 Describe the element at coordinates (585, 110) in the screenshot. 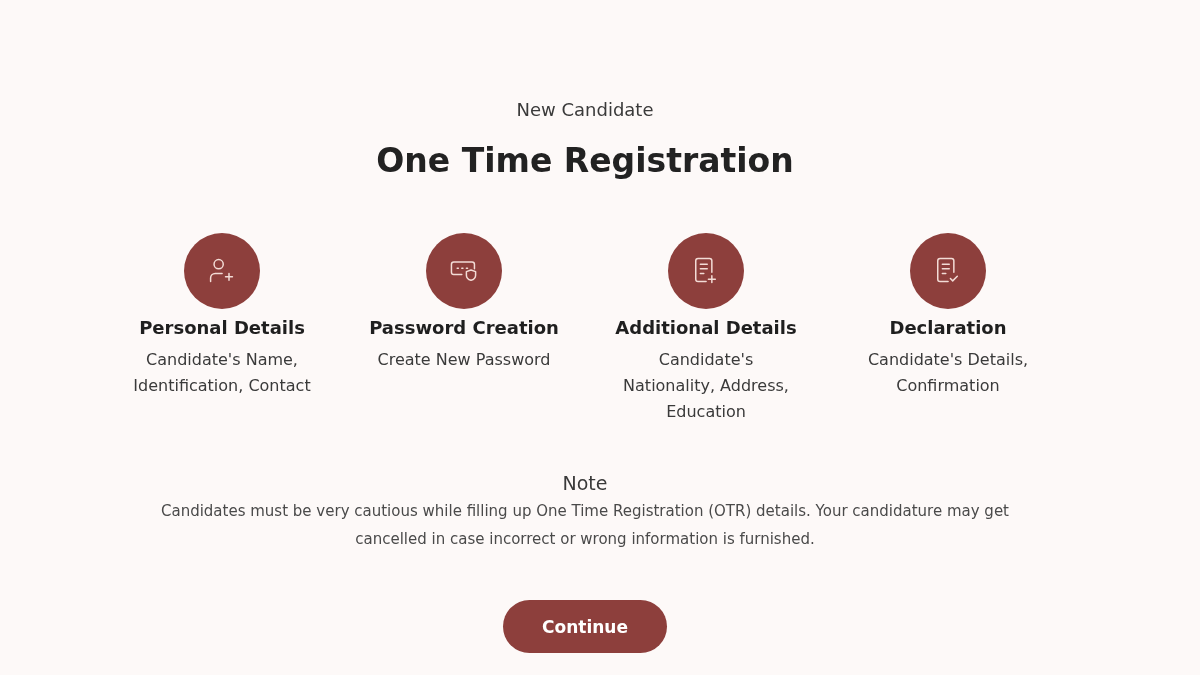

I see `page-subtitle: New Candidate` at that location.